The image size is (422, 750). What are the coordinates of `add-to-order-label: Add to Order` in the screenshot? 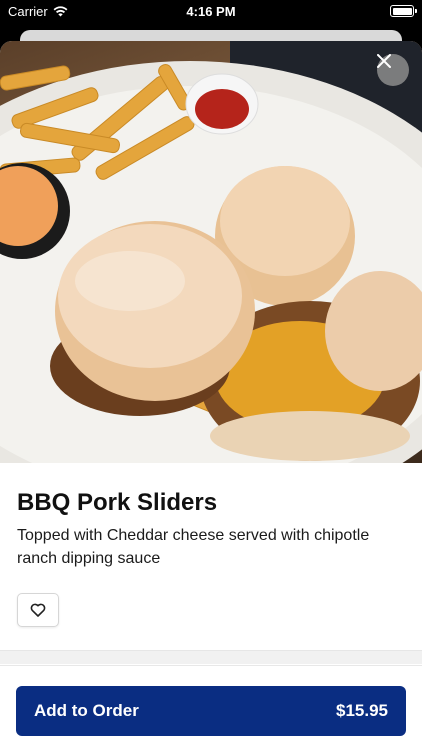 It's located at (86, 710).